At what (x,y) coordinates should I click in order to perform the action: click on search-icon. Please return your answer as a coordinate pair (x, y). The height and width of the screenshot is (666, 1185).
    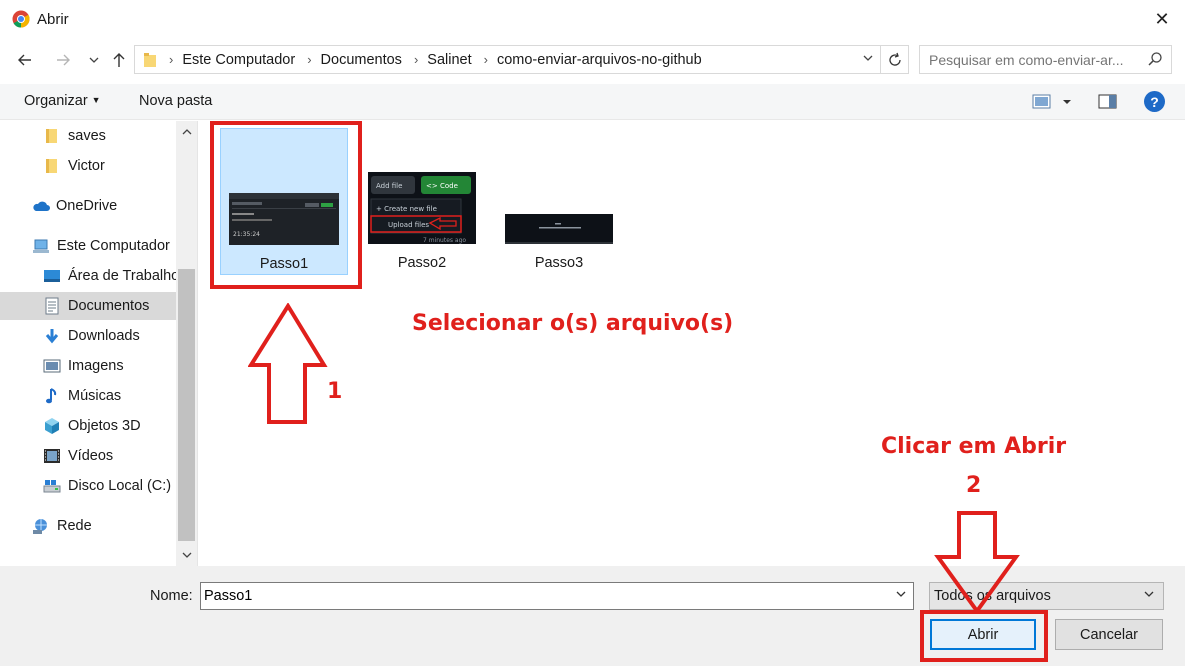
    Looking at the image, I should click on (1155, 59).